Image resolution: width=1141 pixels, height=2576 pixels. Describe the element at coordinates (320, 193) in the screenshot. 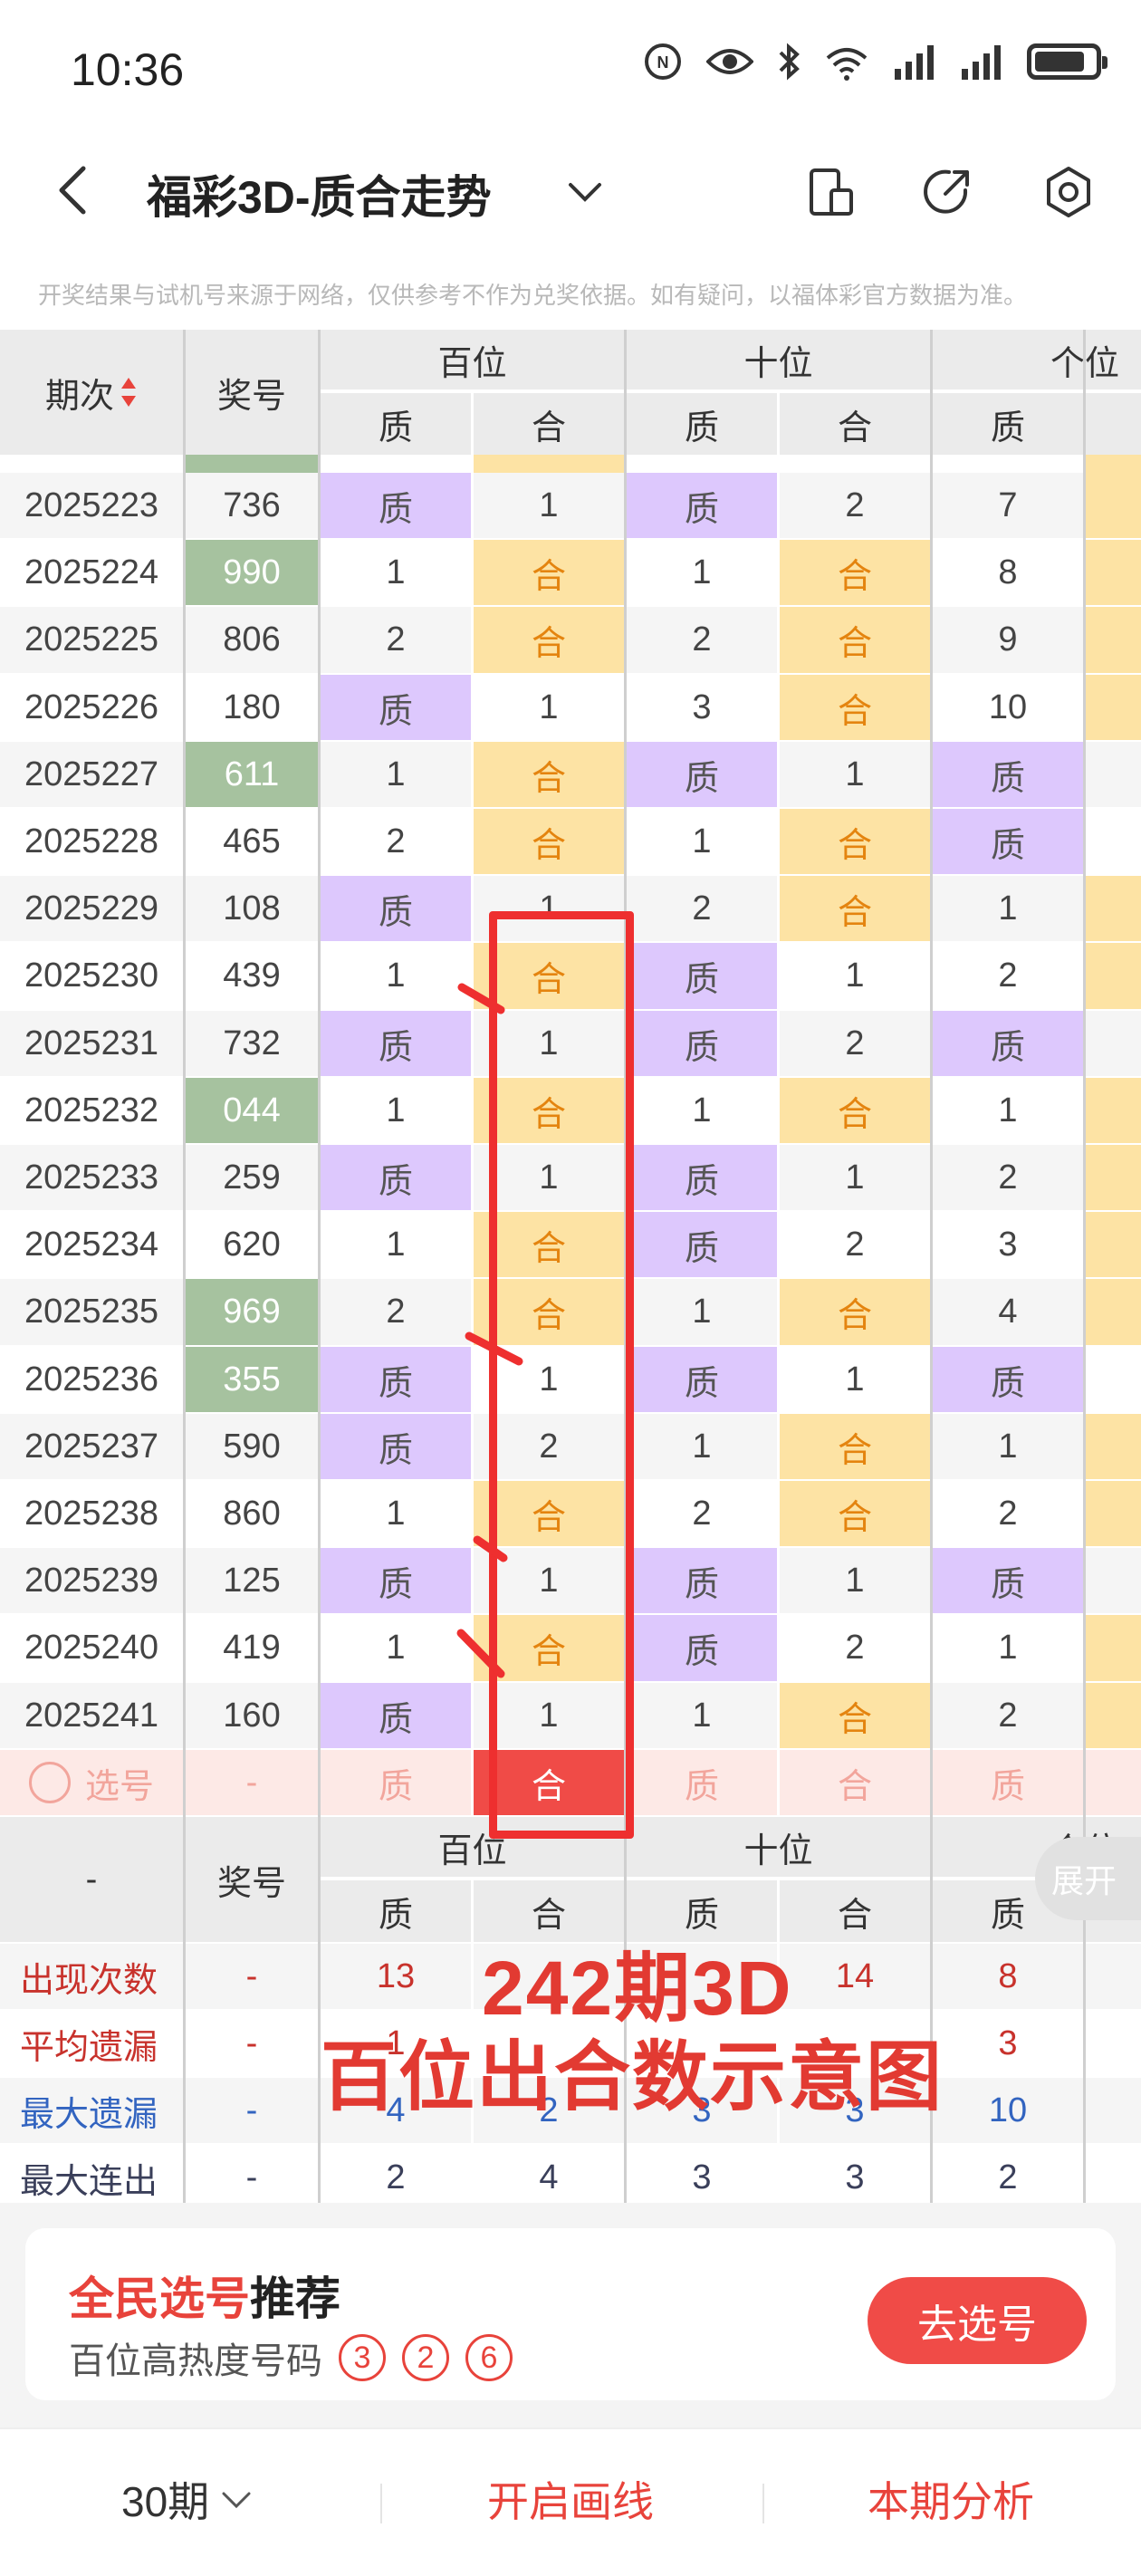

I see `page-title: 福彩3D-质合走势` at that location.